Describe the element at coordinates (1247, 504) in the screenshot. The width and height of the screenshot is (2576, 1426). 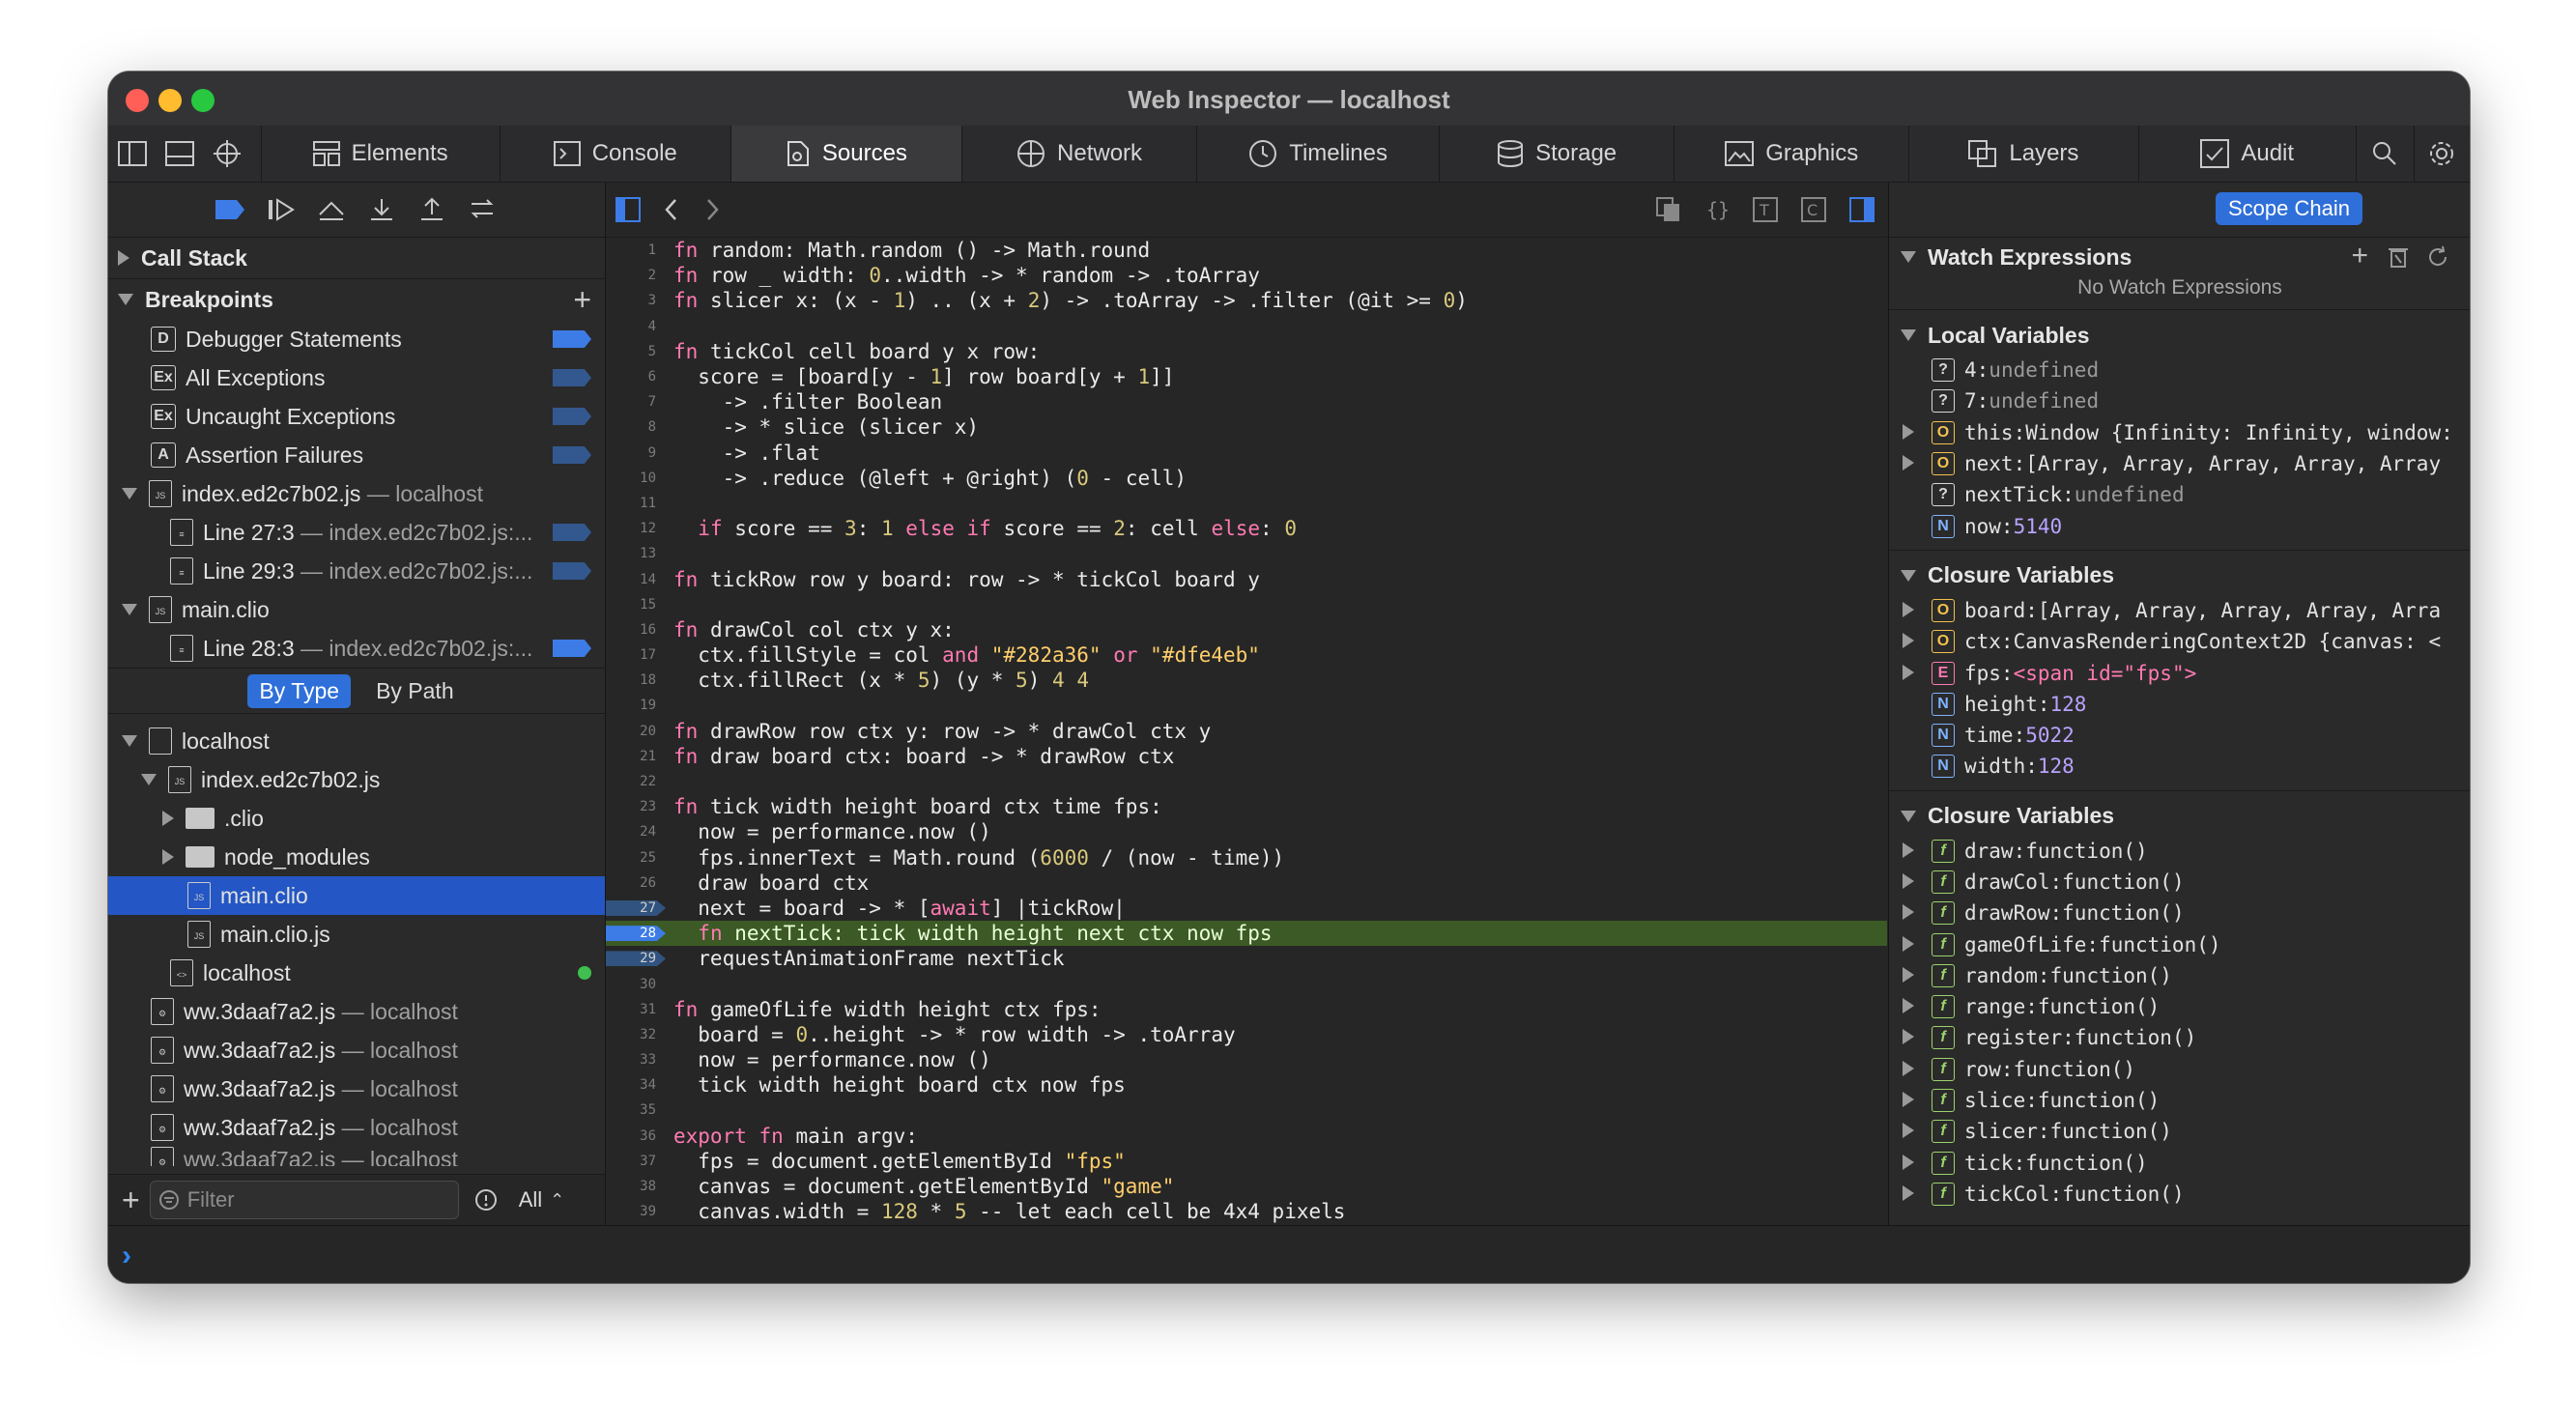
I see `code-line: 11` at that location.